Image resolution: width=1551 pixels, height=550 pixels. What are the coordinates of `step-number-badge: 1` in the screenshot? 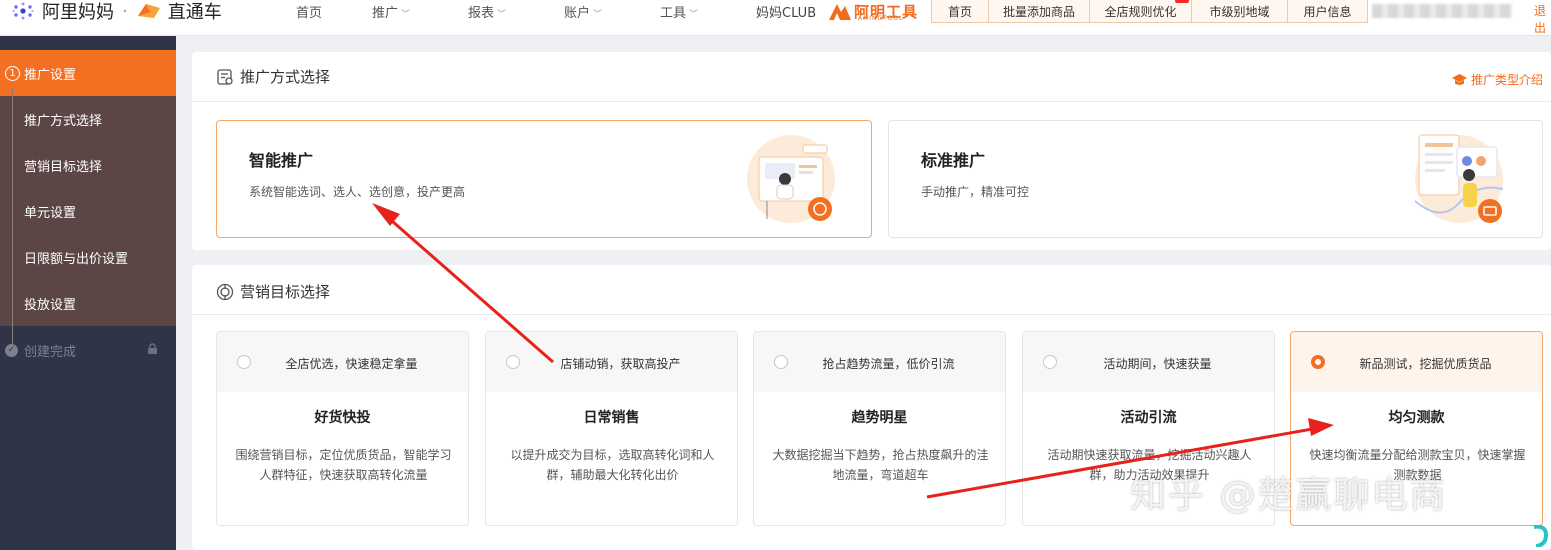 It's located at (12, 73).